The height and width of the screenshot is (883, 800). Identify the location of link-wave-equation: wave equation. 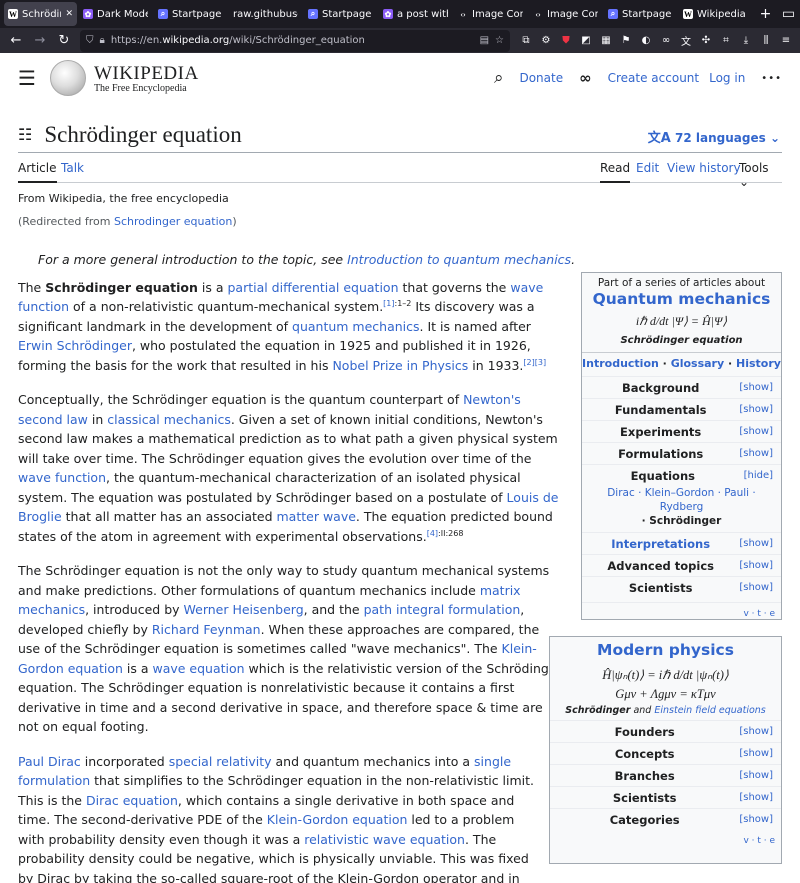
(198, 668).